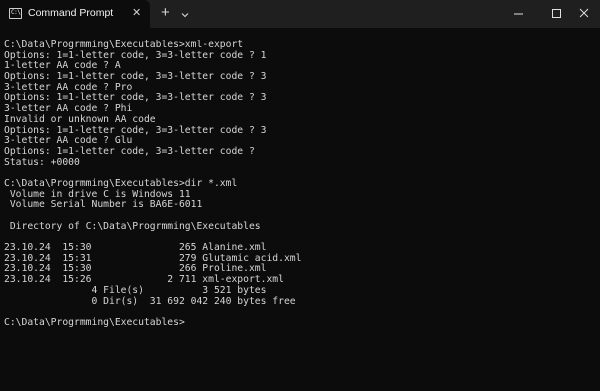  I want to click on close-icon, so click(584, 13).